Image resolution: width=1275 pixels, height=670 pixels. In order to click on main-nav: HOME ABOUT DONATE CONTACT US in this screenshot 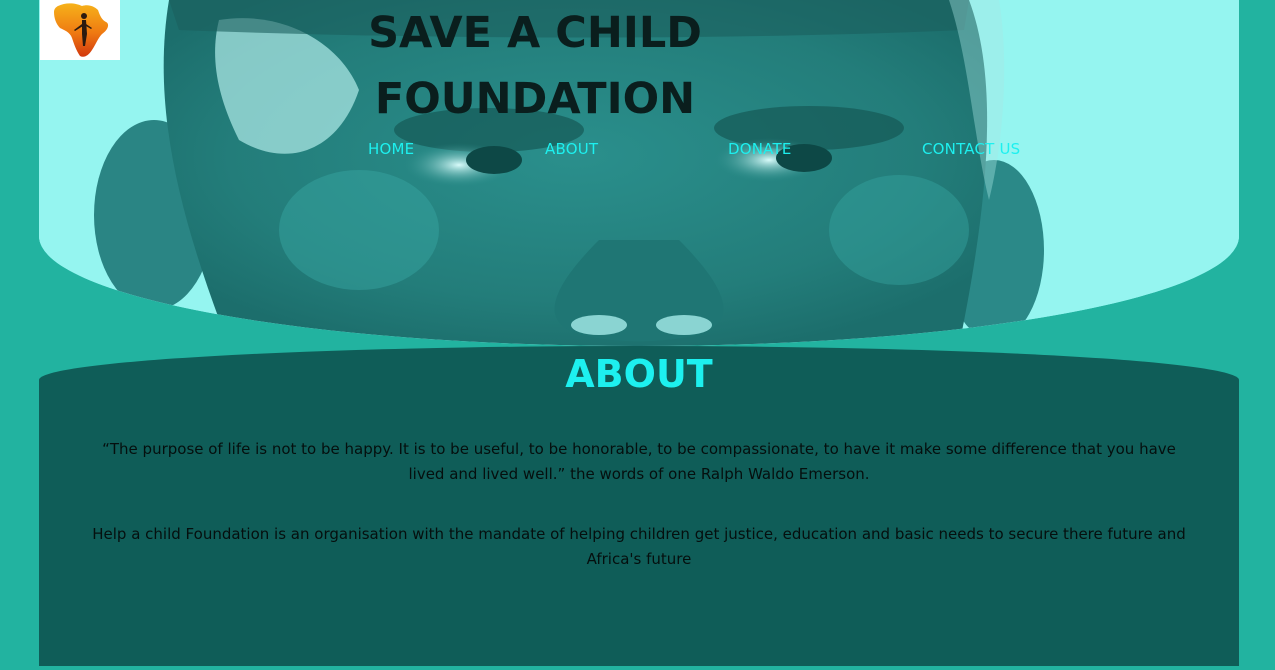, I will do `click(637, 149)`.